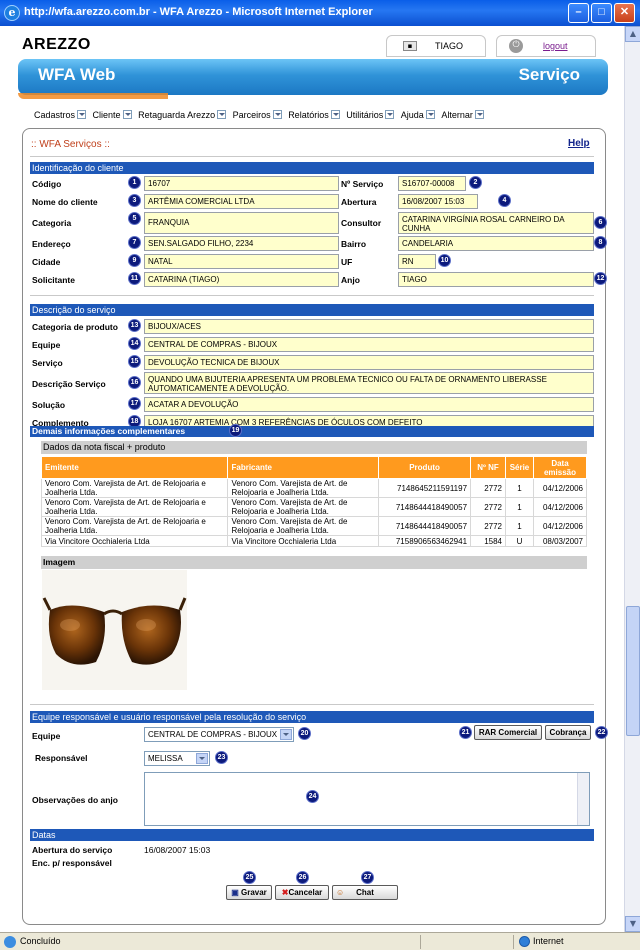 This screenshot has width=640, height=950. What do you see at coordinates (257, 115) in the screenshot?
I see `menu-parceiros: Parceiros` at bounding box center [257, 115].